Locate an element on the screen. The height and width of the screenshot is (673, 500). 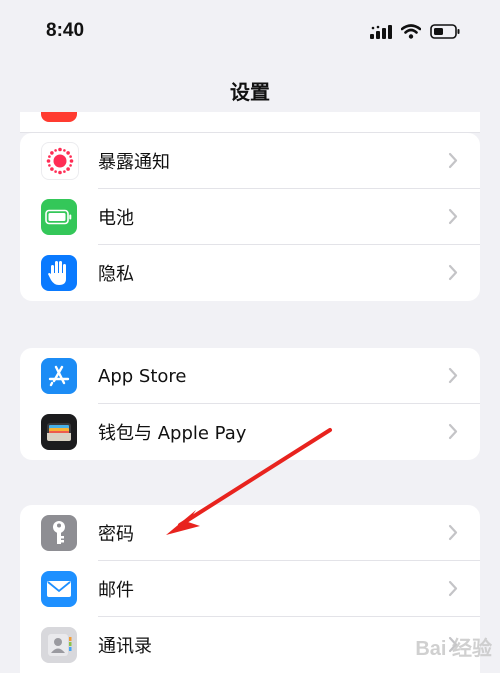
baidu-jingyan-watermark: Bai 经验 is located at coordinates (453, 649).